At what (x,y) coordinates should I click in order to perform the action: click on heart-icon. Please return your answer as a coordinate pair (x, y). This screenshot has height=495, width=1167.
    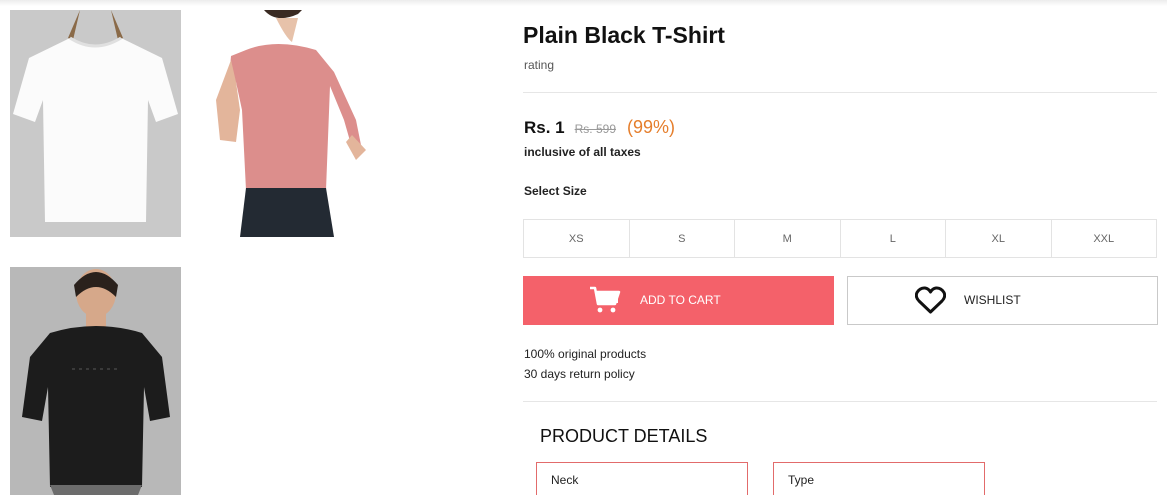
    Looking at the image, I should click on (930, 300).